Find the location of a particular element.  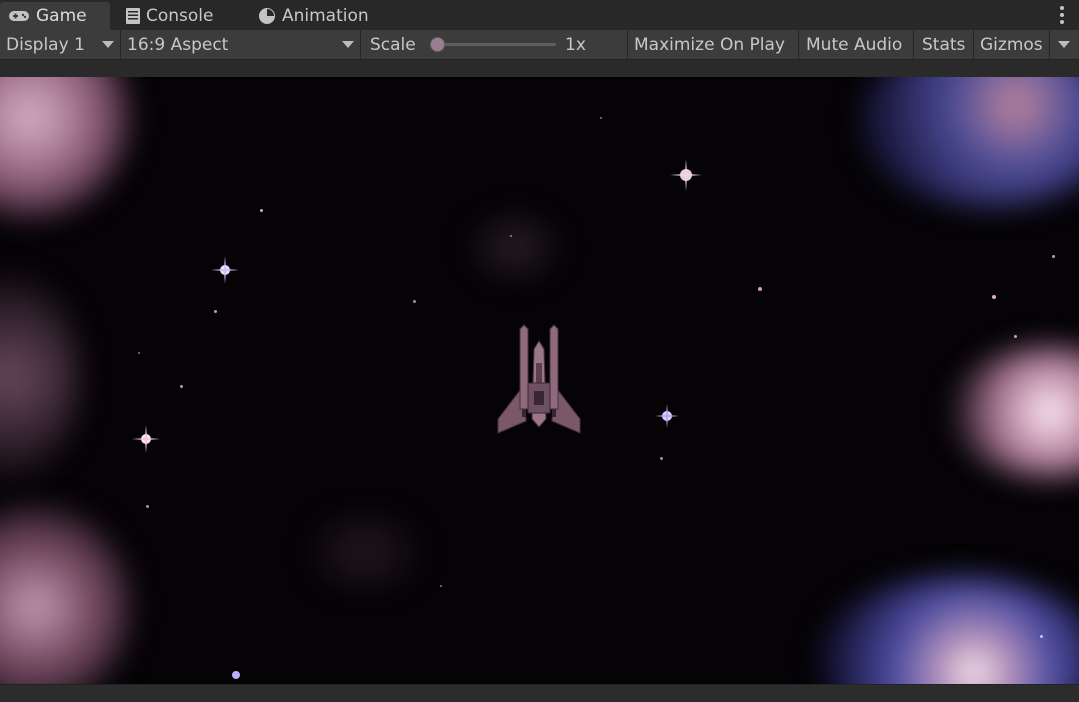

player-spaceship is located at coordinates (539, 380).